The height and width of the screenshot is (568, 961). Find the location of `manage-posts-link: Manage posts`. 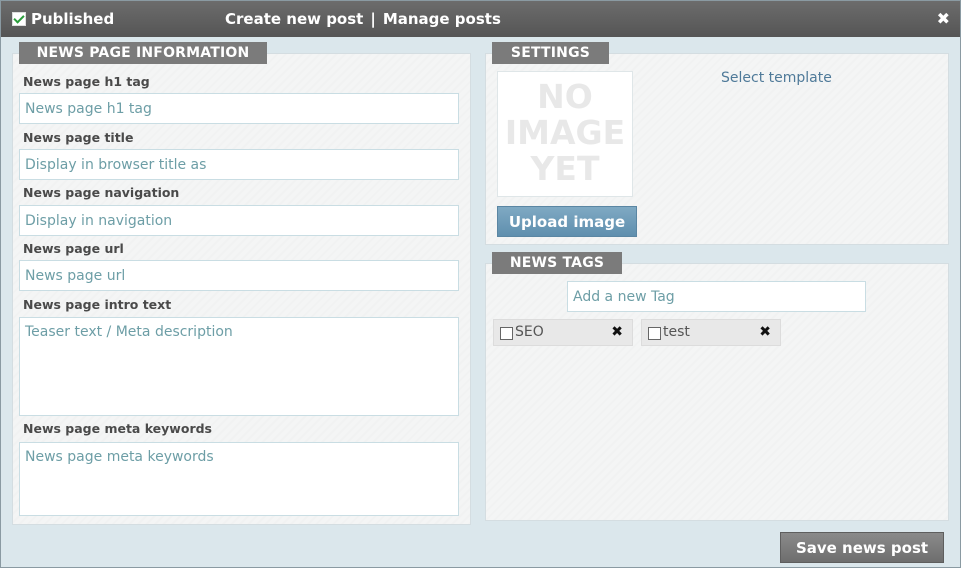

manage-posts-link: Manage posts is located at coordinates (442, 19).